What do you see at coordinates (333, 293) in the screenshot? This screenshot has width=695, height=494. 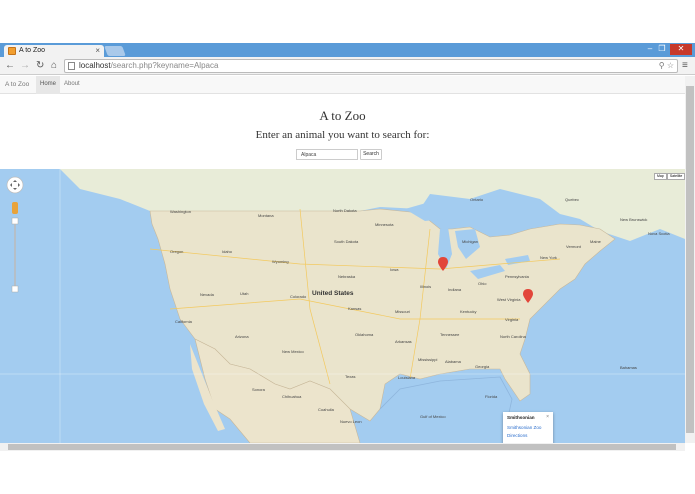 I see `country-label: United States` at bounding box center [333, 293].